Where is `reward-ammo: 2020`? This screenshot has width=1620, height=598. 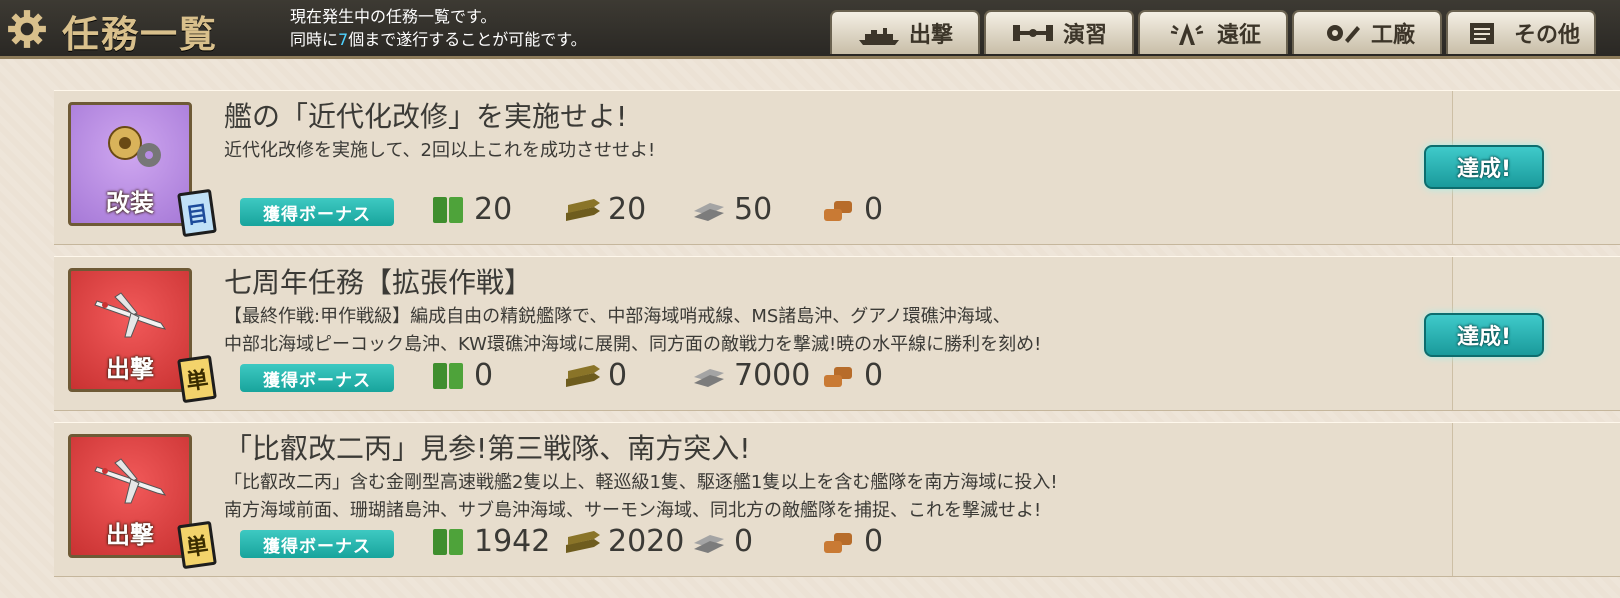 reward-ammo: 2020 is located at coordinates (624, 541).